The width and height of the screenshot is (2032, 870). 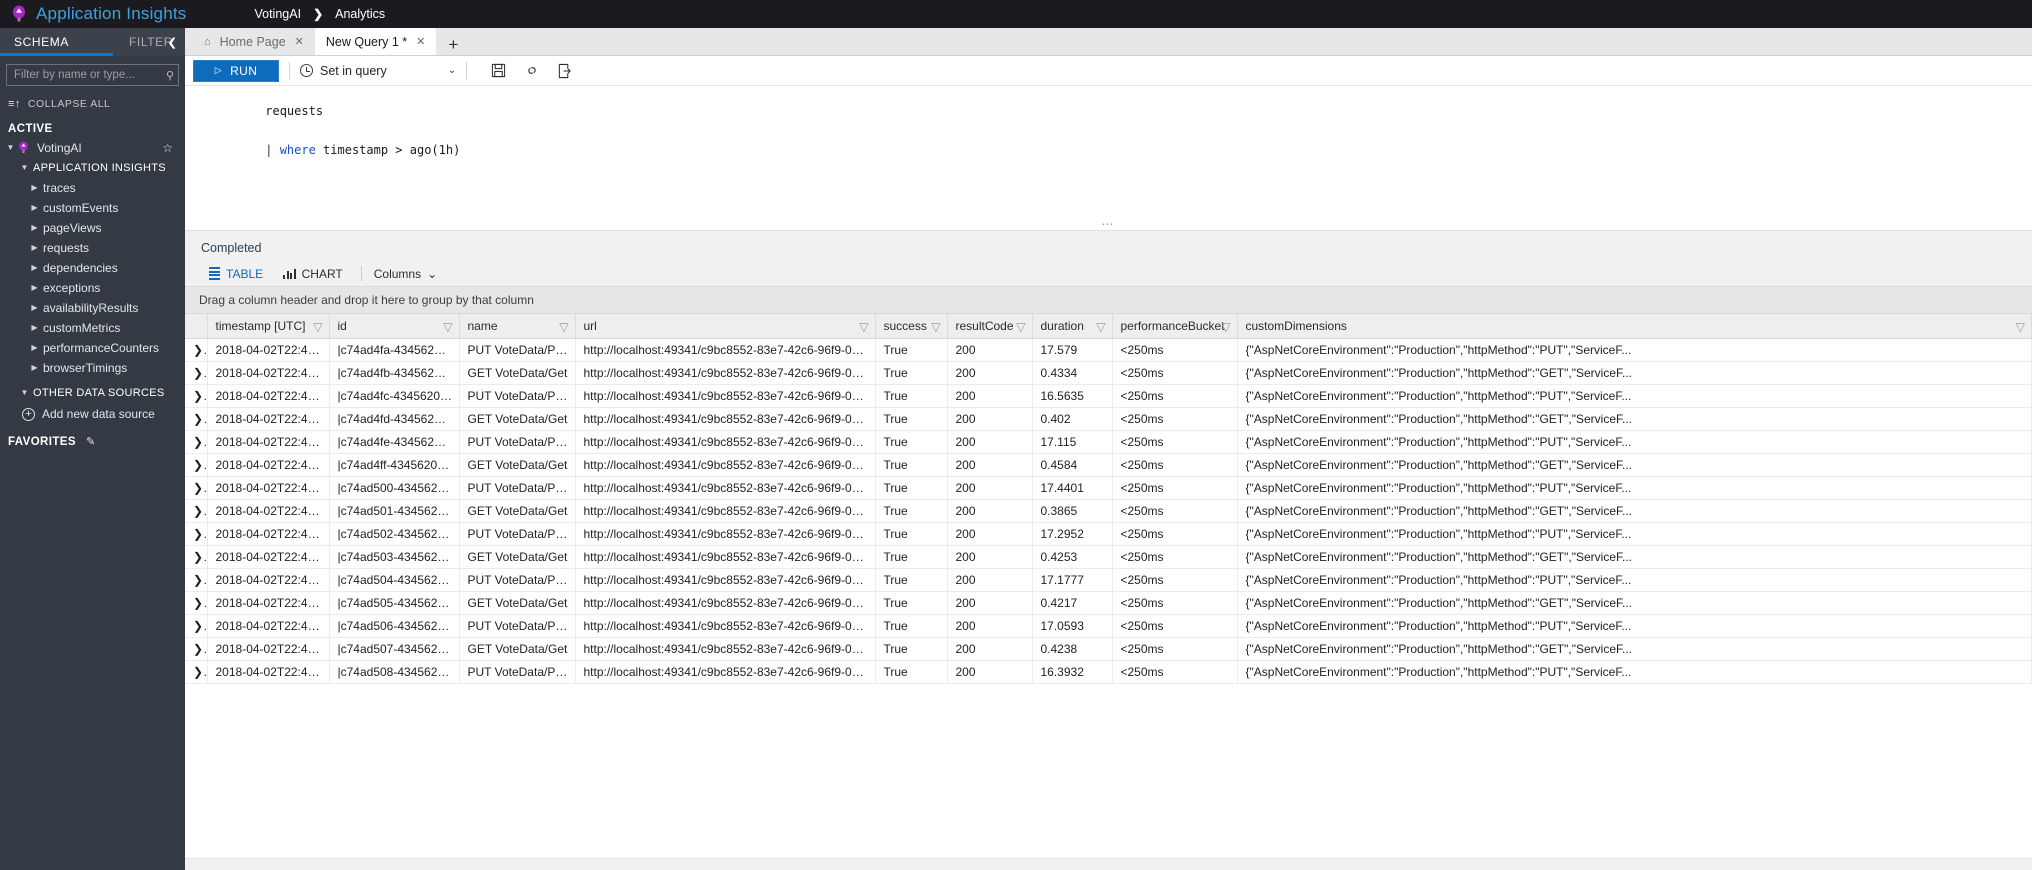 What do you see at coordinates (326, 151) in the screenshot?
I see `query-code: requests | where timestamp > ago(1h)` at bounding box center [326, 151].